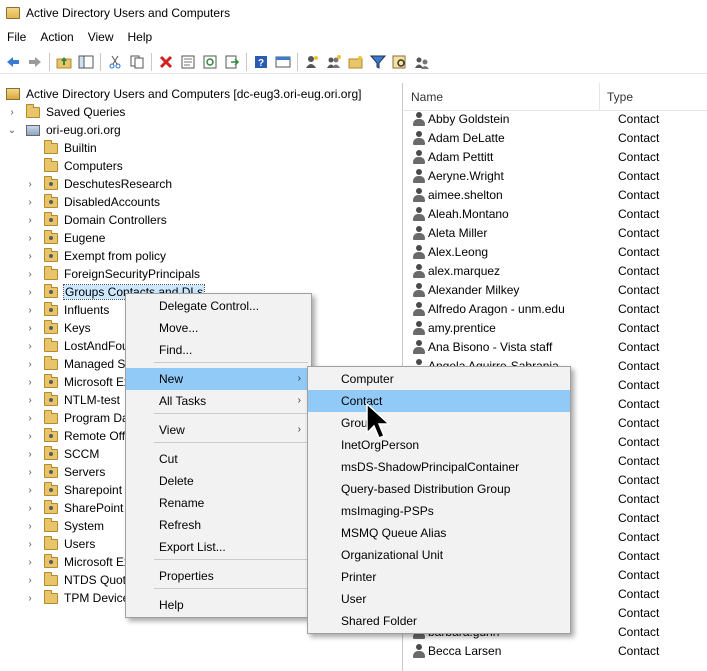 This screenshot has width=707, height=671. Describe the element at coordinates (218, 379) in the screenshot. I see `menu-item-new: New ›` at that location.